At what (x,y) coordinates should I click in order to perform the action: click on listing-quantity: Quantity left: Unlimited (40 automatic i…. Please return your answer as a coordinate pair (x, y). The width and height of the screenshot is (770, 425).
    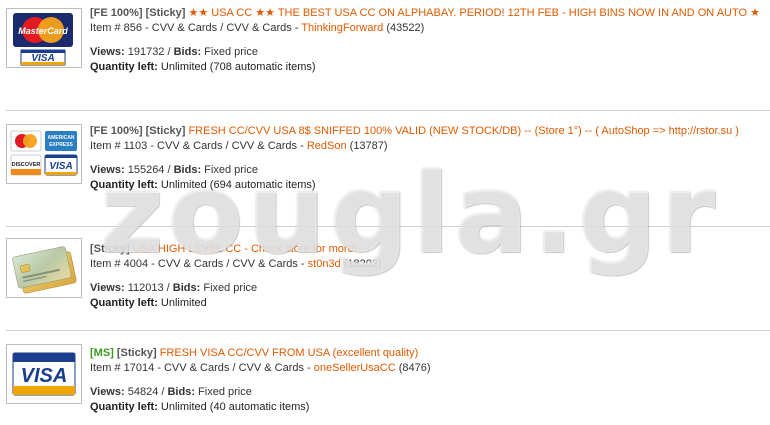
    Looking at the image, I should click on (425, 407).